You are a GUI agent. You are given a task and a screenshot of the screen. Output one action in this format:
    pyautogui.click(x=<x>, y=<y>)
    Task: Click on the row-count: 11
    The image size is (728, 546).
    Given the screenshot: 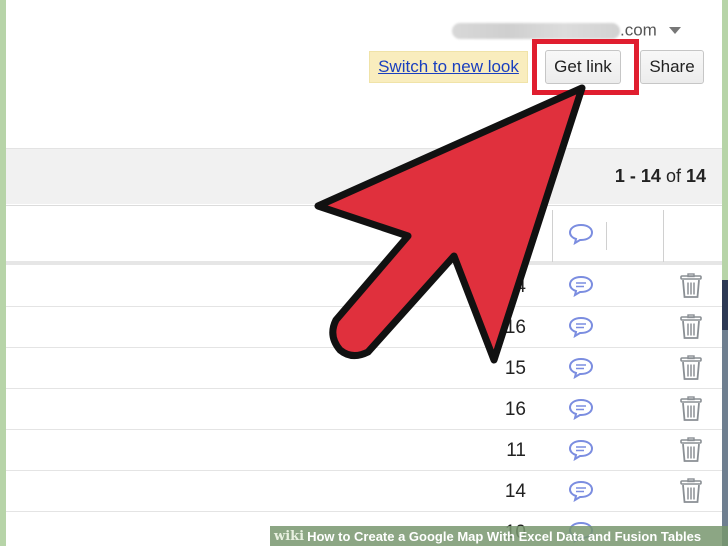 What is the action you would take?
    pyautogui.click(x=516, y=450)
    